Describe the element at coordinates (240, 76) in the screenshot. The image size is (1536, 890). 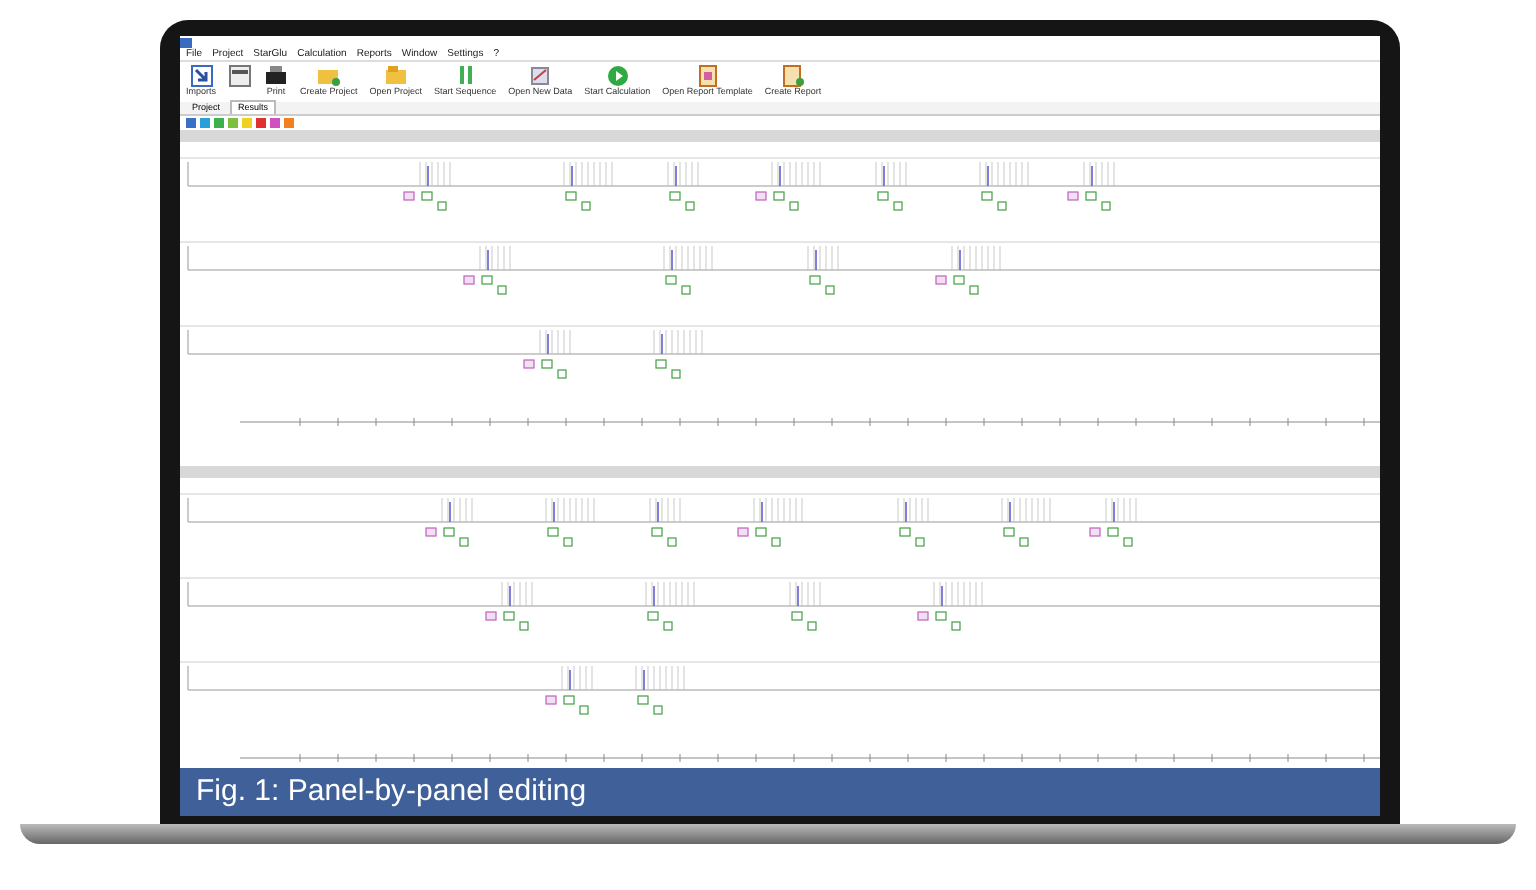
I see `sheet-icon` at that location.